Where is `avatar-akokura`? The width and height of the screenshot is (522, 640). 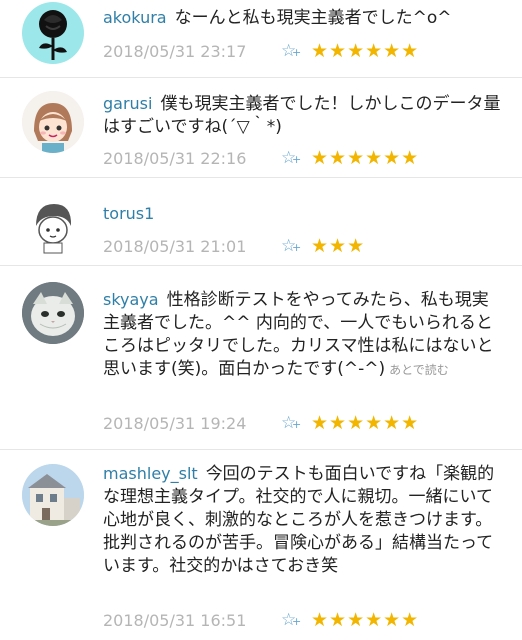
avatar-akokura is located at coordinates (53, 33).